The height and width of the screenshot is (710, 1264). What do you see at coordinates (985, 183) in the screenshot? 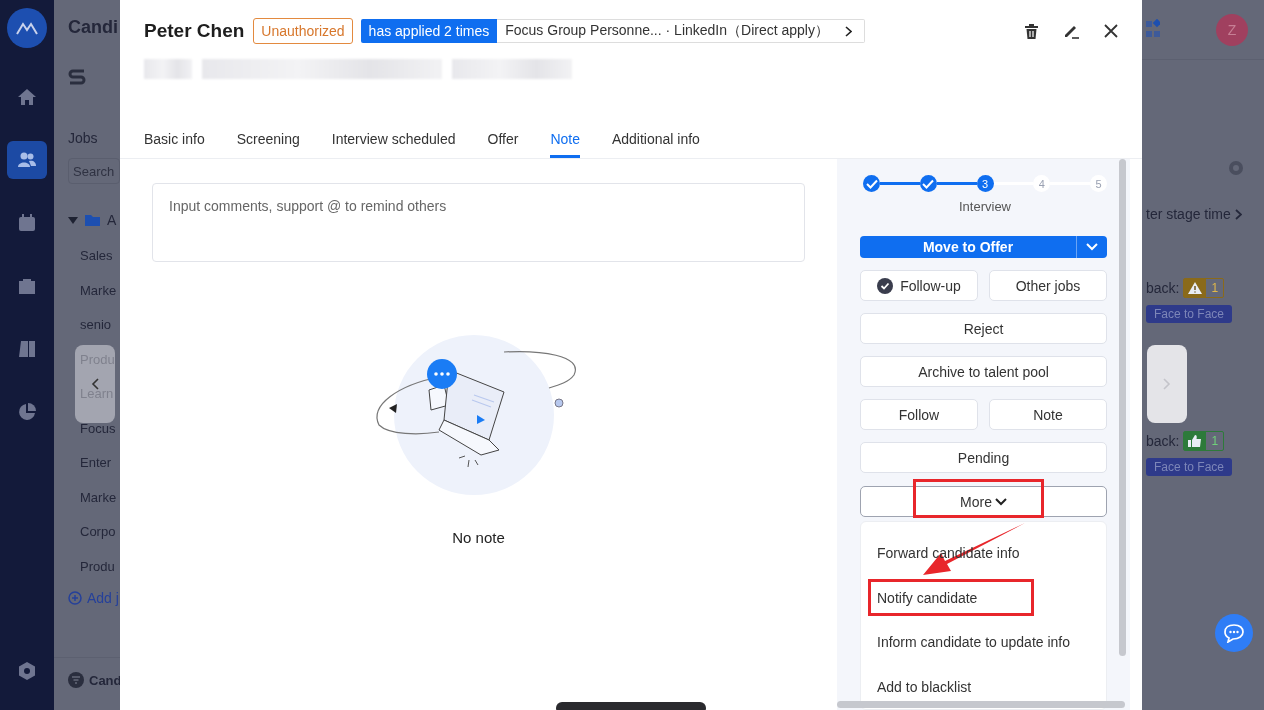
I see `step-marker: 3` at bounding box center [985, 183].